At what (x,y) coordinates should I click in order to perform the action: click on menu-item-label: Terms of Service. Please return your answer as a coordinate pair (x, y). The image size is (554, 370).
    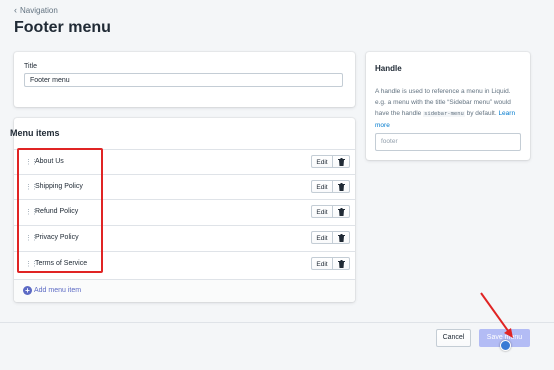
    Looking at the image, I should click on (61, 263).